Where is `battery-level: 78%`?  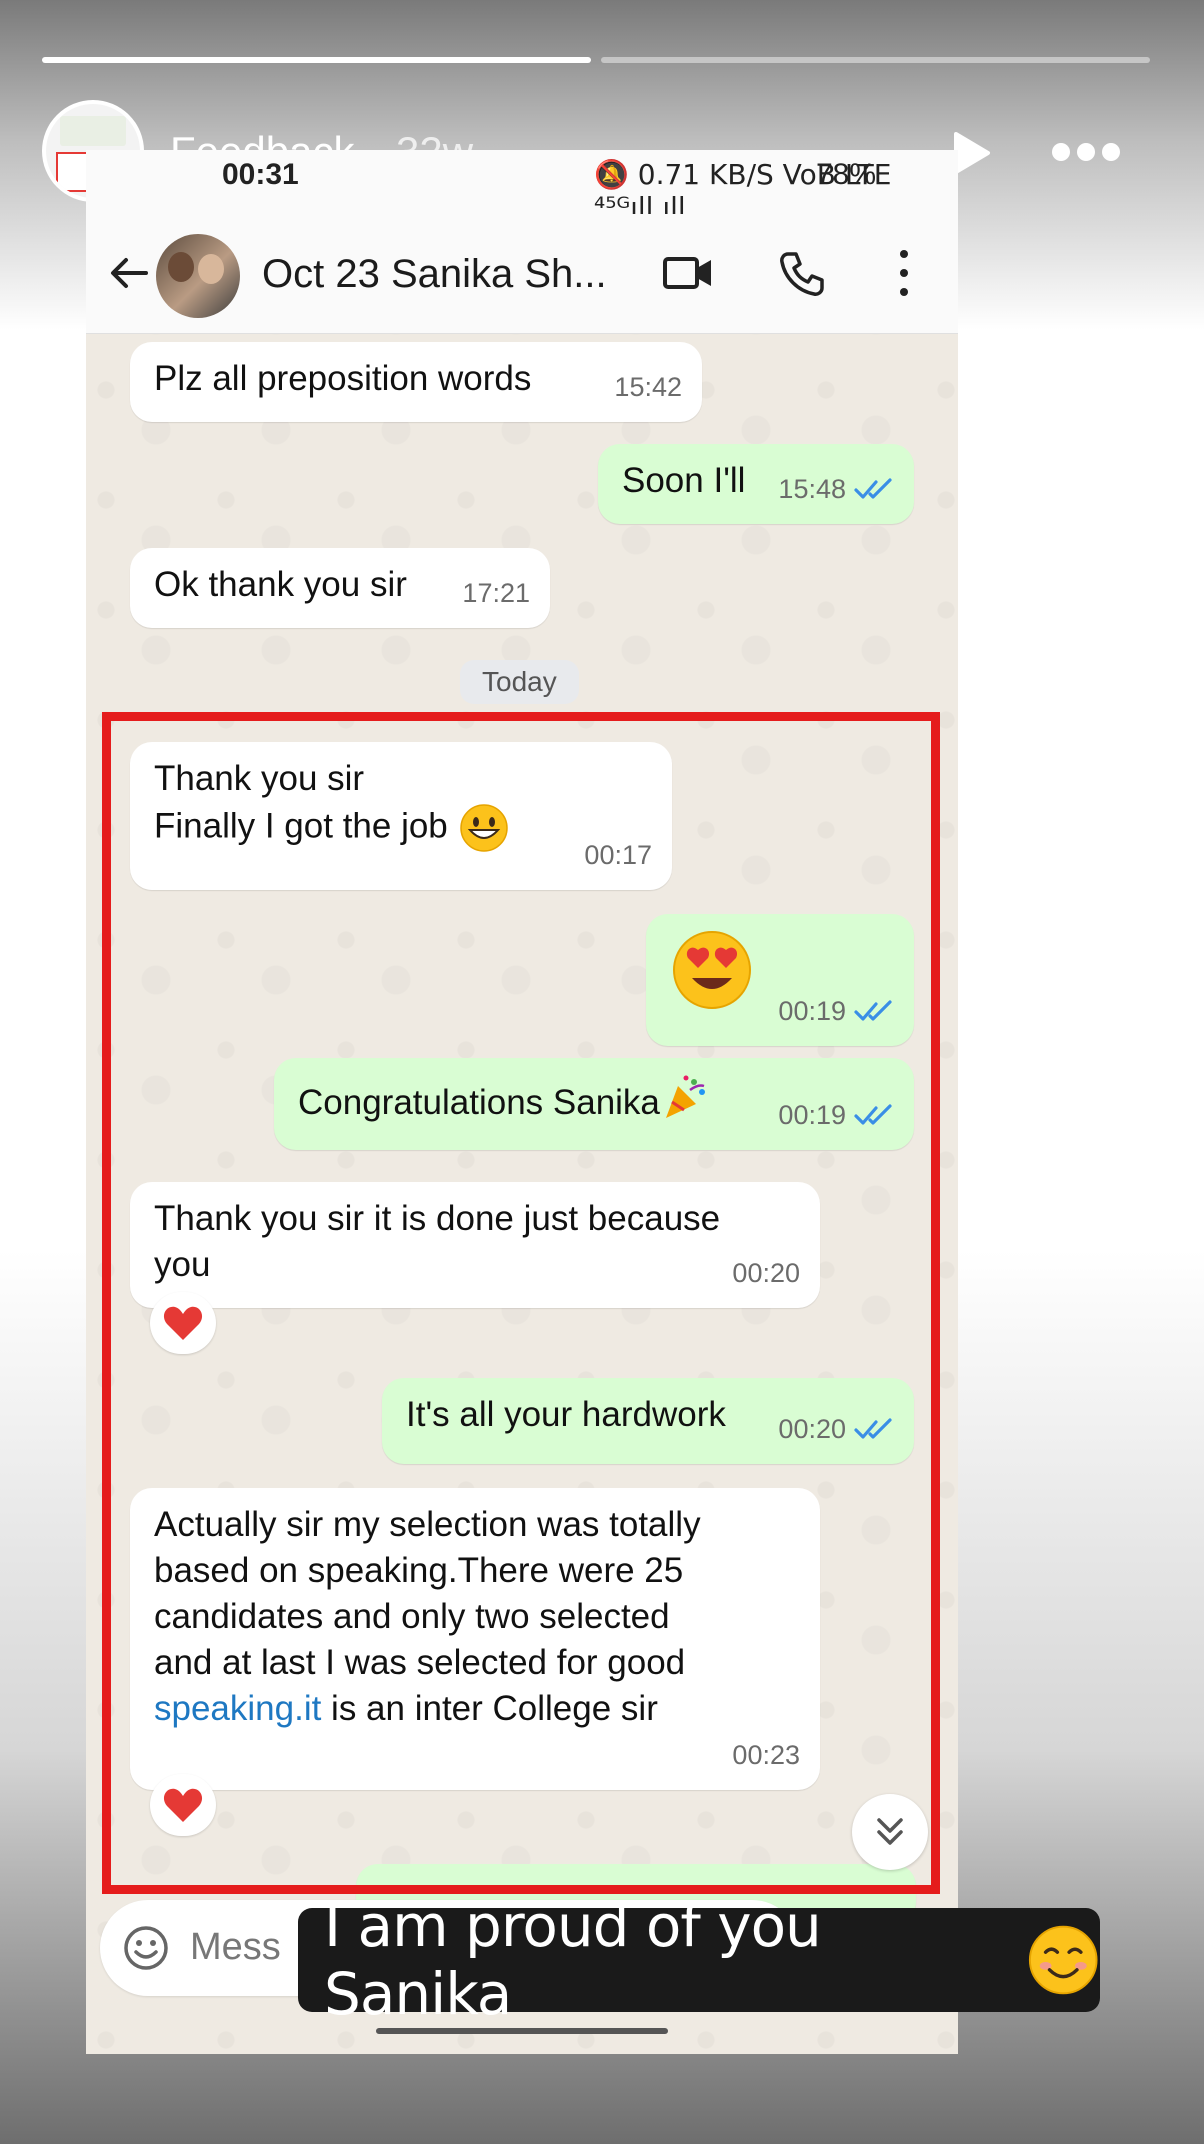 battery-level: 78% is located at coordinates (846, 174).